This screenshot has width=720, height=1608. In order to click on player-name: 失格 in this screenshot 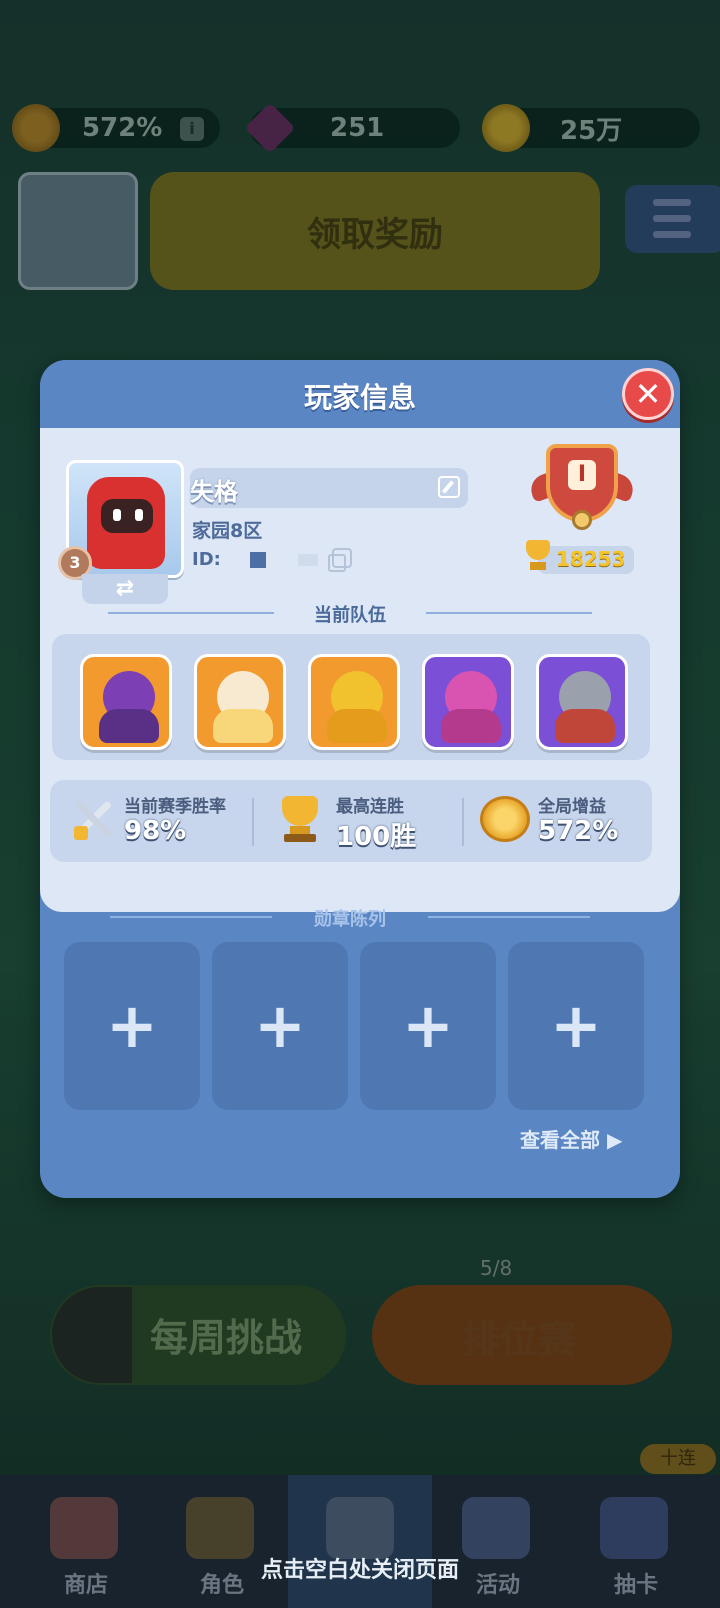, I will do `click(214, 492)`.